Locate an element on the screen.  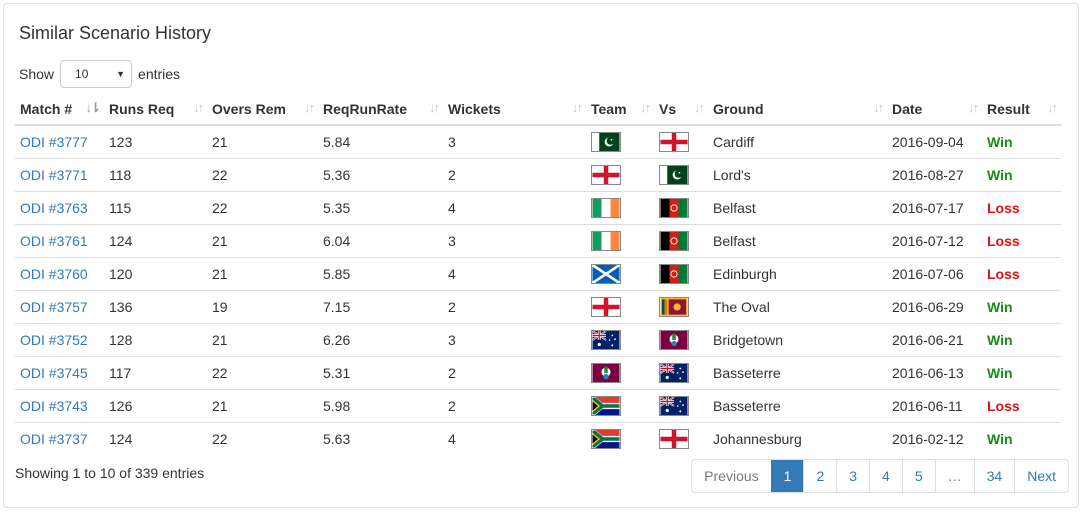
cell-rrr: 6.04 is located at coordinates (380, 241).